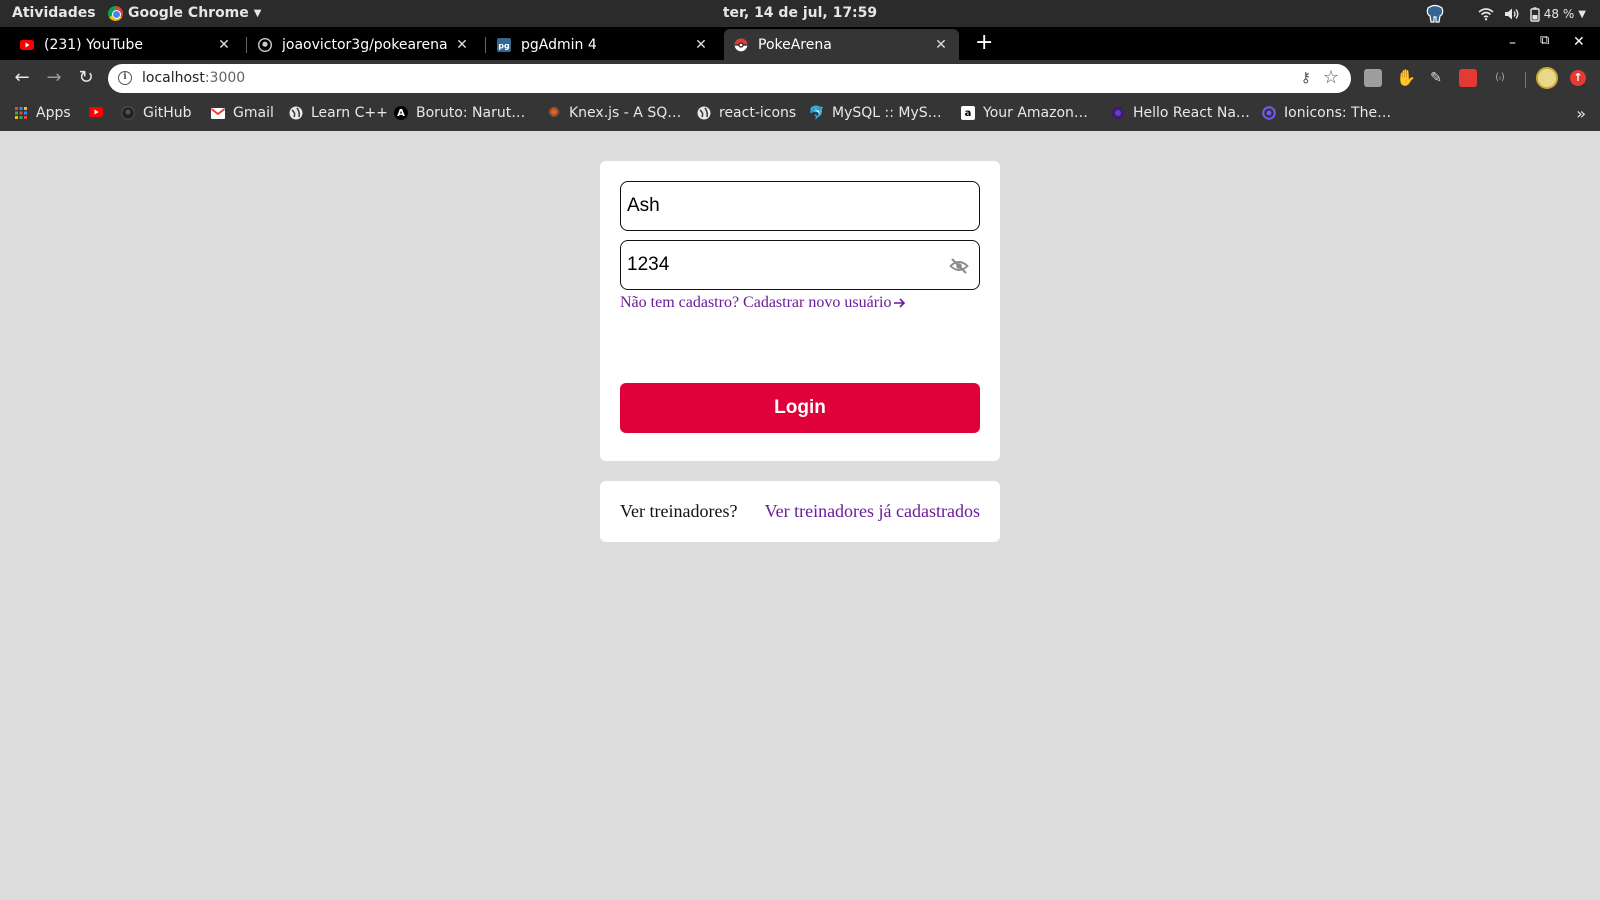 This screenshot has height=900, width=1600. I want to click on tab-youtube: (231) YouTube ✕, so click(126, 44).